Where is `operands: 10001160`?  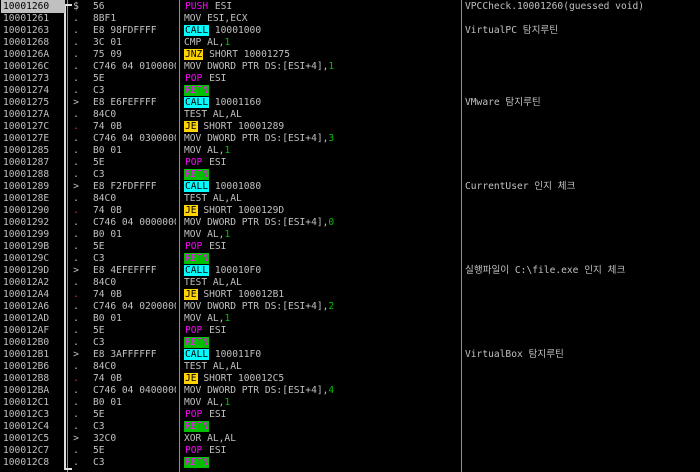
operands: 10001160 is located at coordinates (235, 102).